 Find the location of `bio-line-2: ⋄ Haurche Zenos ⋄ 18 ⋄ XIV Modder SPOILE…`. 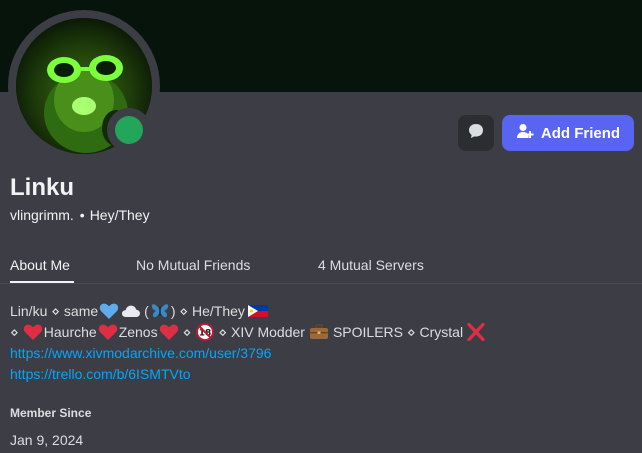

bio-line-2: ⋄ Haurche Zenos ⋄ 18 ⋄ XIV Modder SPOILE… is located at coordinates (321, 331).